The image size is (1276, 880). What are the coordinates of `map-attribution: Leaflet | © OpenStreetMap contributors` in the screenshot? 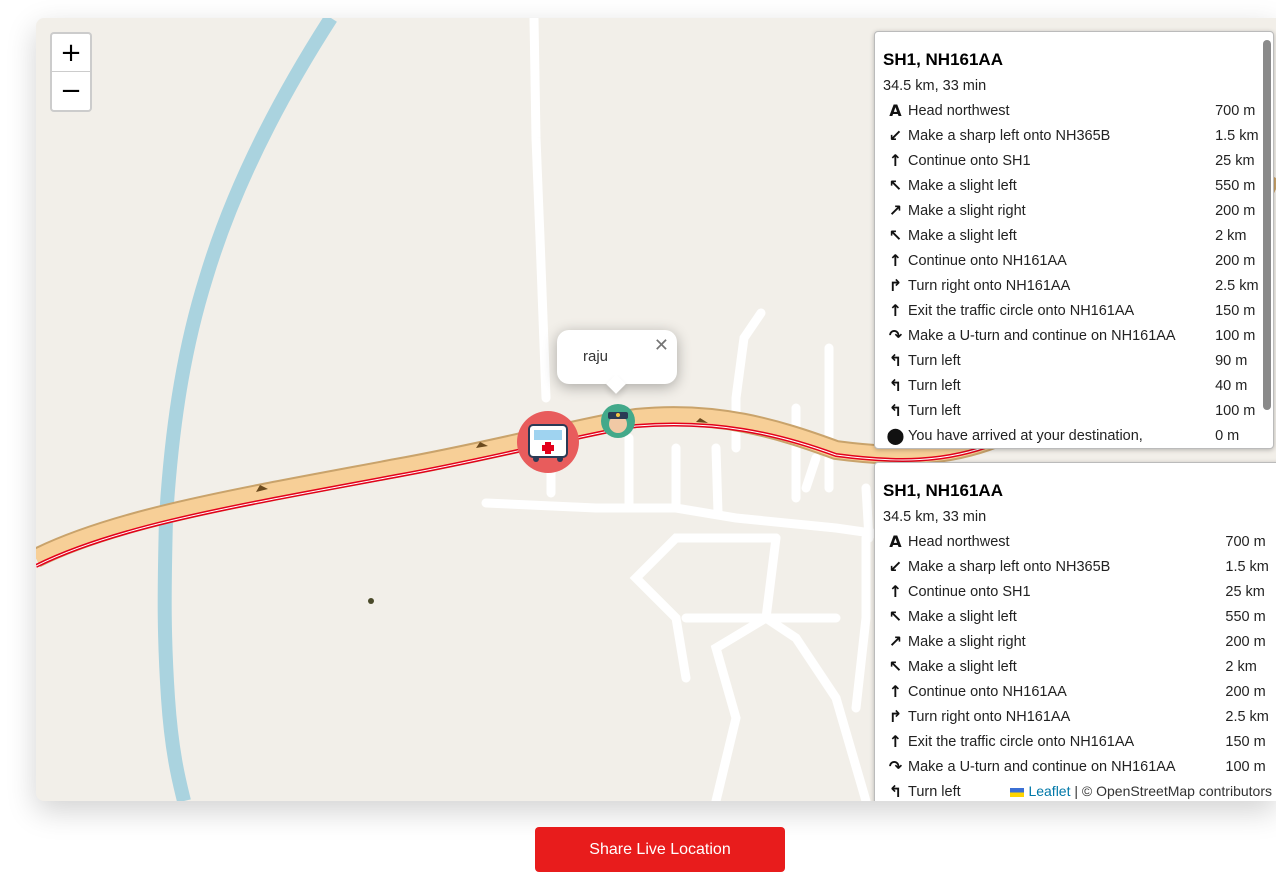 It's located at (1141, 791).